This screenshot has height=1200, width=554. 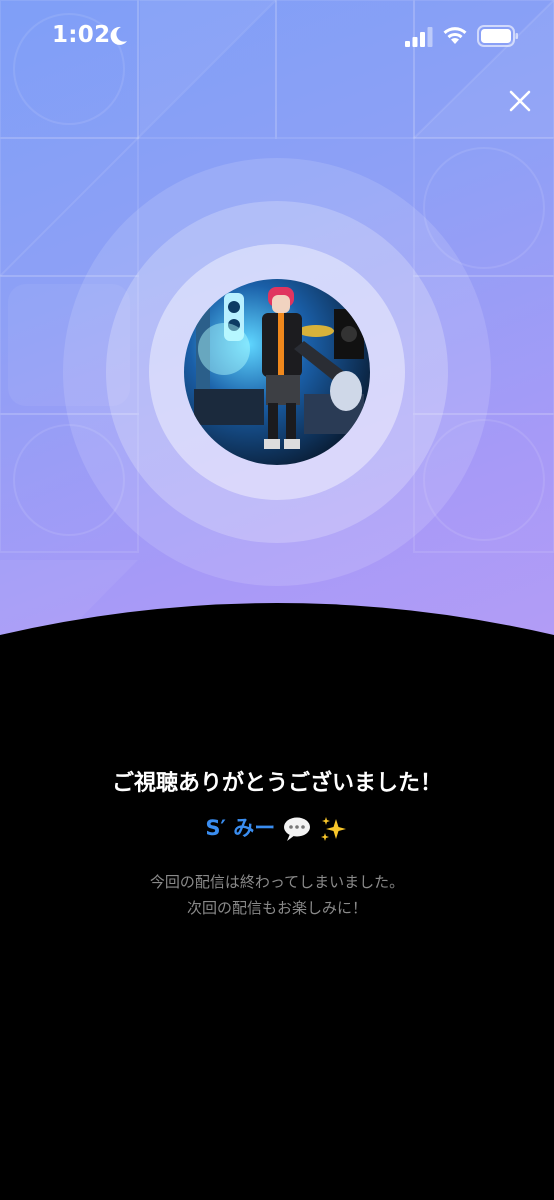 I want to click on sparkles-icon, so click(x=333, y=829).